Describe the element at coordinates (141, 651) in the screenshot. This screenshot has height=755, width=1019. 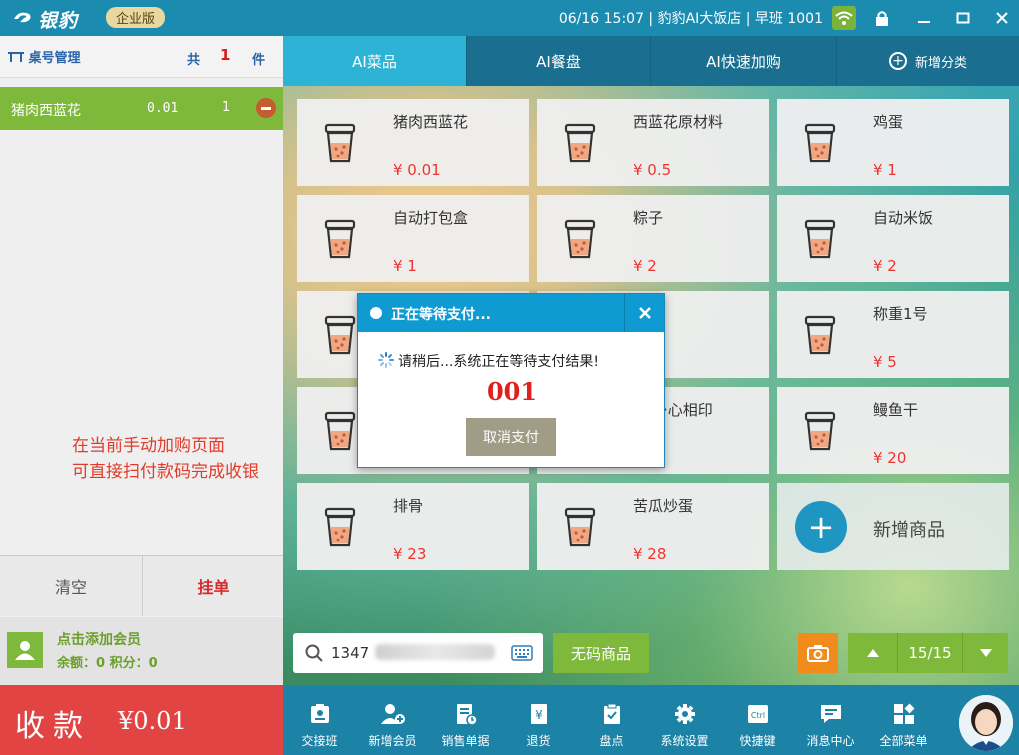
I see `member-section: 点击添加会员 余额：0 积分：0` at that location.